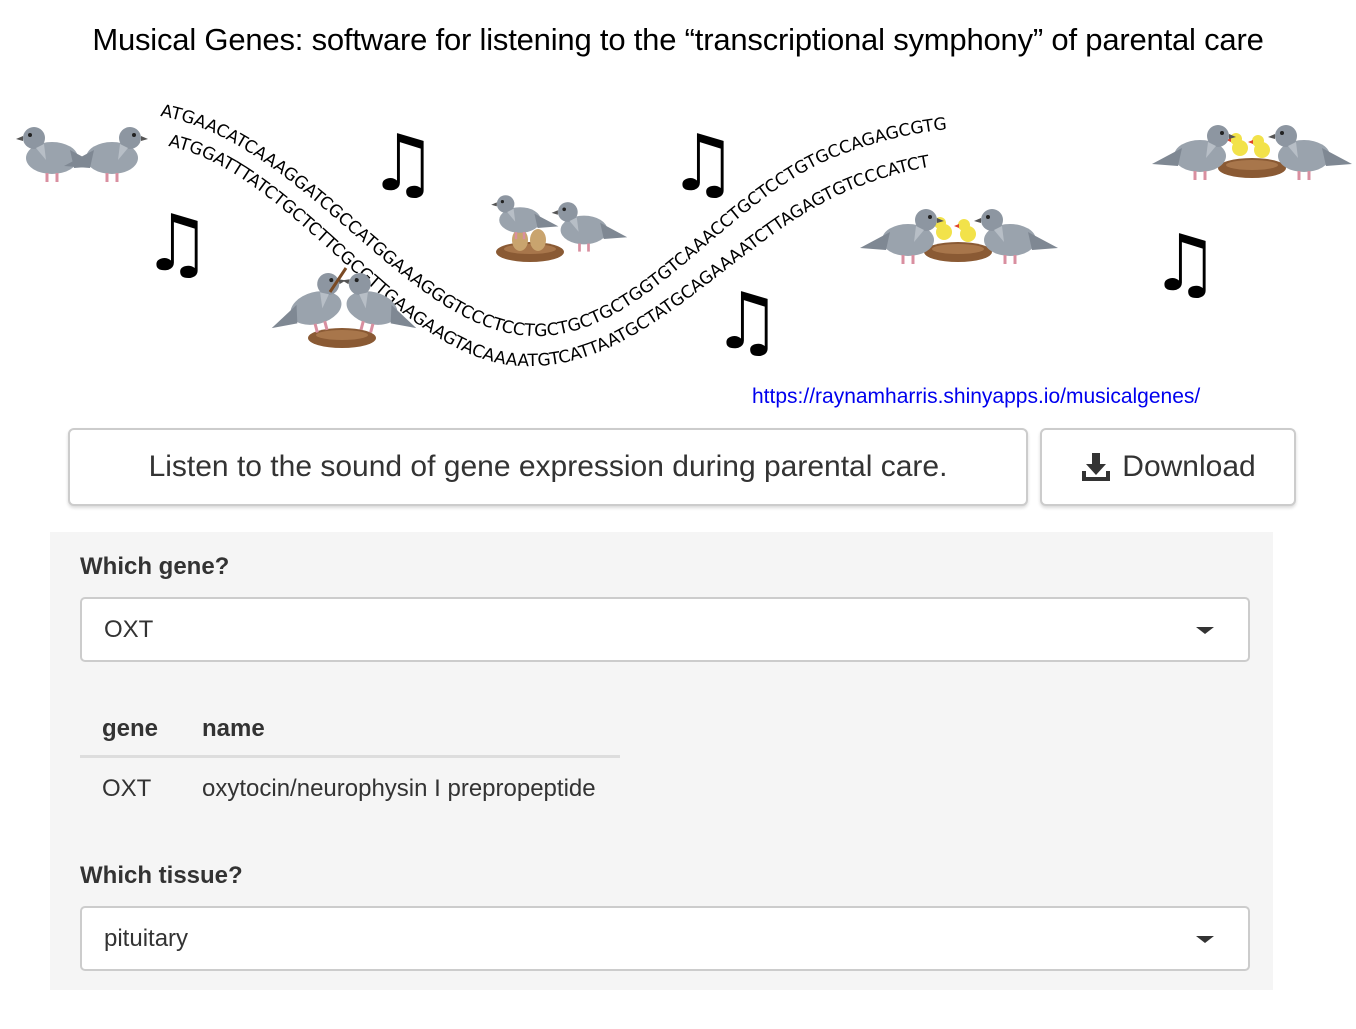 This screenshot has width=1356, height=1029. What do you see at coordinates (665, 938) in the screenshot?
I see `tissue-select: pituitary` at bounding box center [665, 938].